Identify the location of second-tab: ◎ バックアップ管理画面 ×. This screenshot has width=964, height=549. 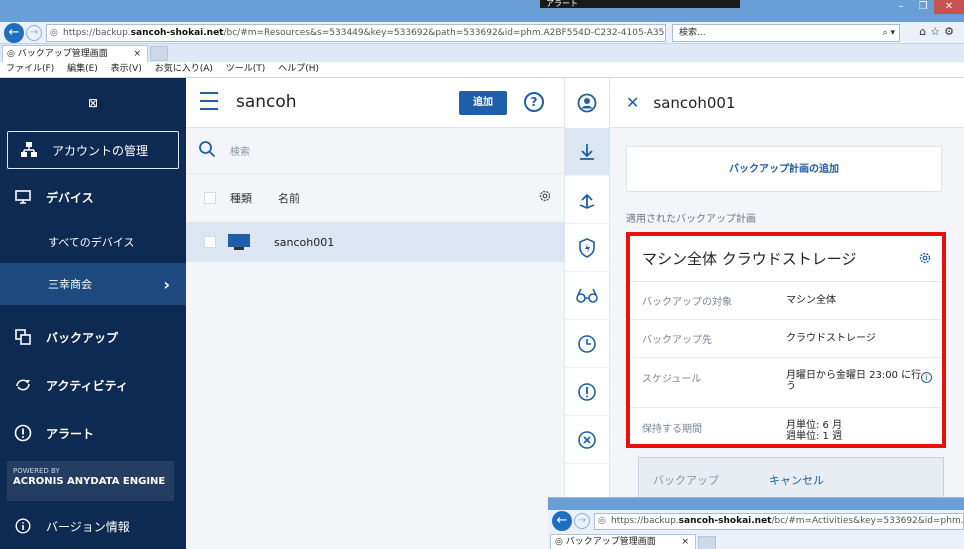
(623, 541).